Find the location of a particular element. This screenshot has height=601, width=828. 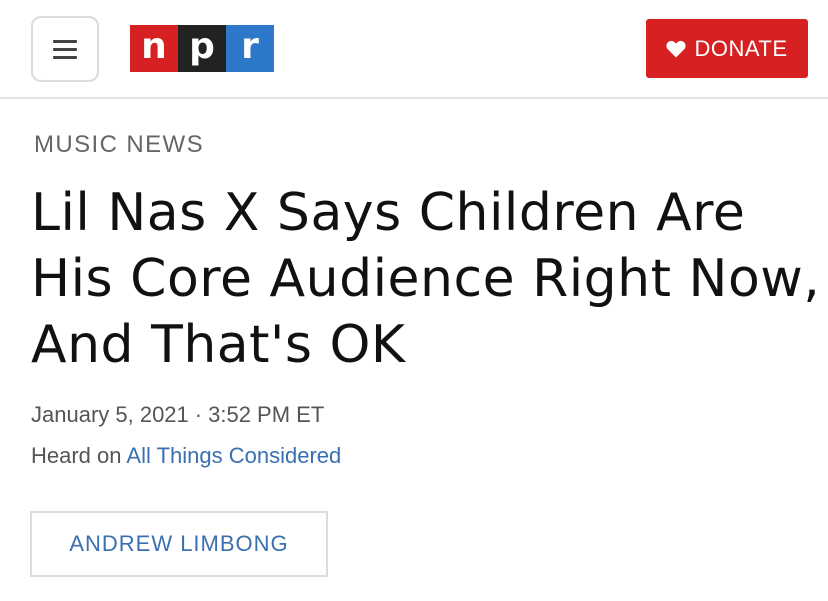

heart-icon is located at coordinates (676, 48).